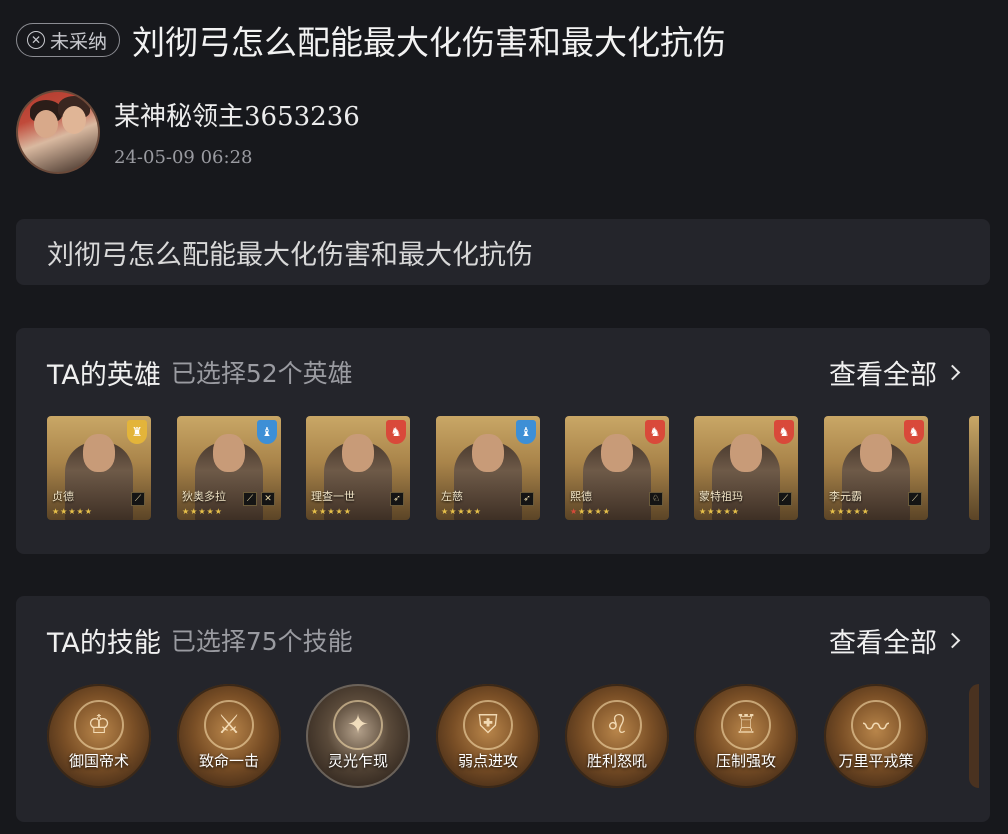 This screenshot has width=1008, height=834. Describe the element at coordinates (746, 725) in the screenshot. I see `tower-icon: ♖` at that location.